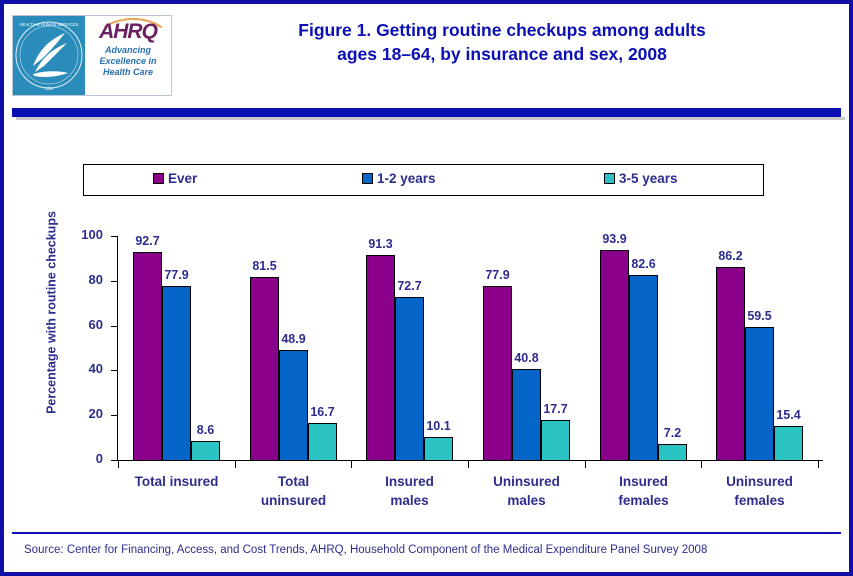 The width and height of the screenshot is (853, 576). Describe the element at coordinates (128, 31) in the screenshot. I see `ahrq-wordmark: AHRQ` at that location.